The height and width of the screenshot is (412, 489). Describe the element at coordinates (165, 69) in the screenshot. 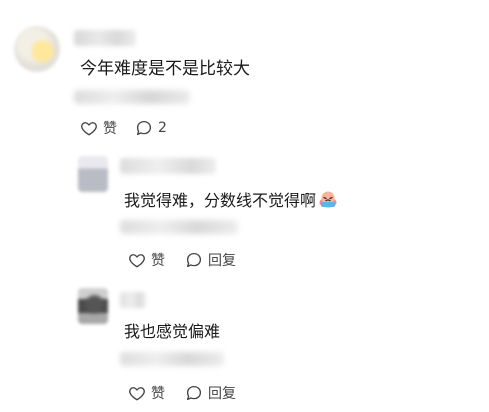

I see `comment-text: 今年难度是不是比较大` at that location.